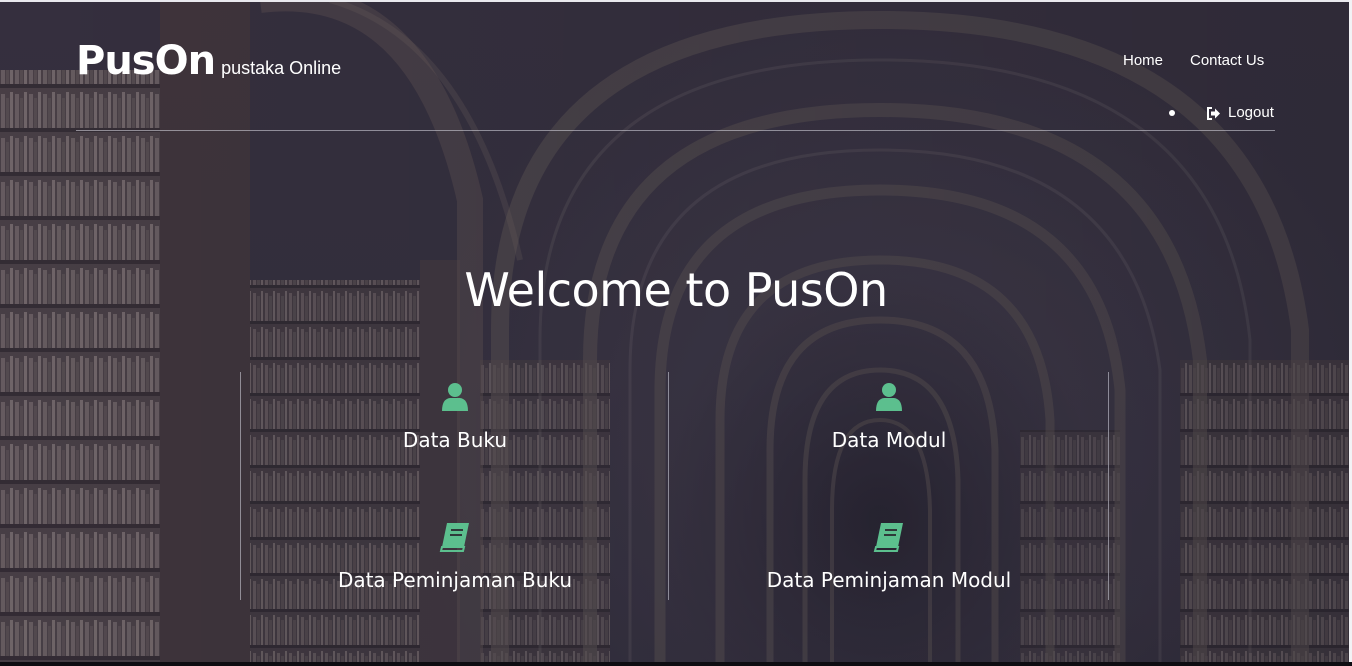 The image size is (1352, 666). What do you see at coordinates (1227, 61) in the screenshot?
I see `nav-contact-link: Contact Us` at bounding box center [1227, 61].